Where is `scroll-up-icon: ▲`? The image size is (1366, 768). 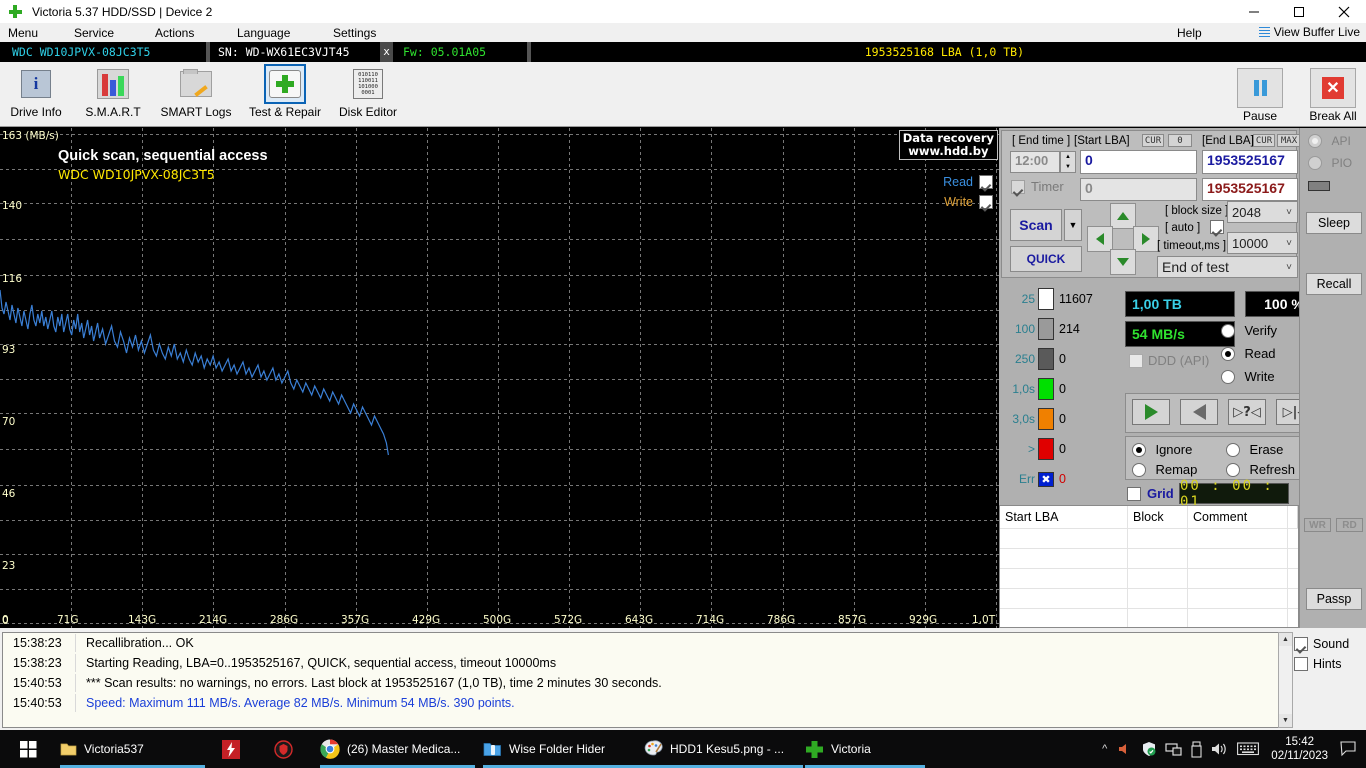
scroll-up-icon: ▲ is located at coordinates (1285, 639).